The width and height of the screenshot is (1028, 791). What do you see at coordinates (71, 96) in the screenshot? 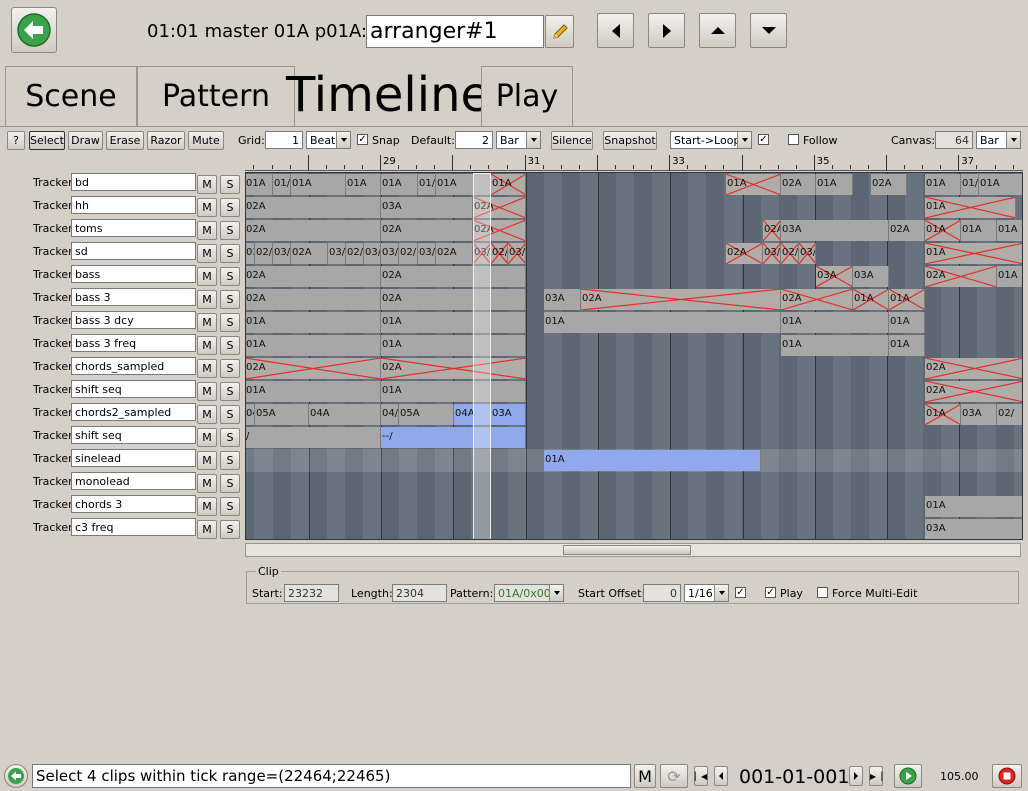
I see `tab-scene: Scene` at bounding box center [71, 96].